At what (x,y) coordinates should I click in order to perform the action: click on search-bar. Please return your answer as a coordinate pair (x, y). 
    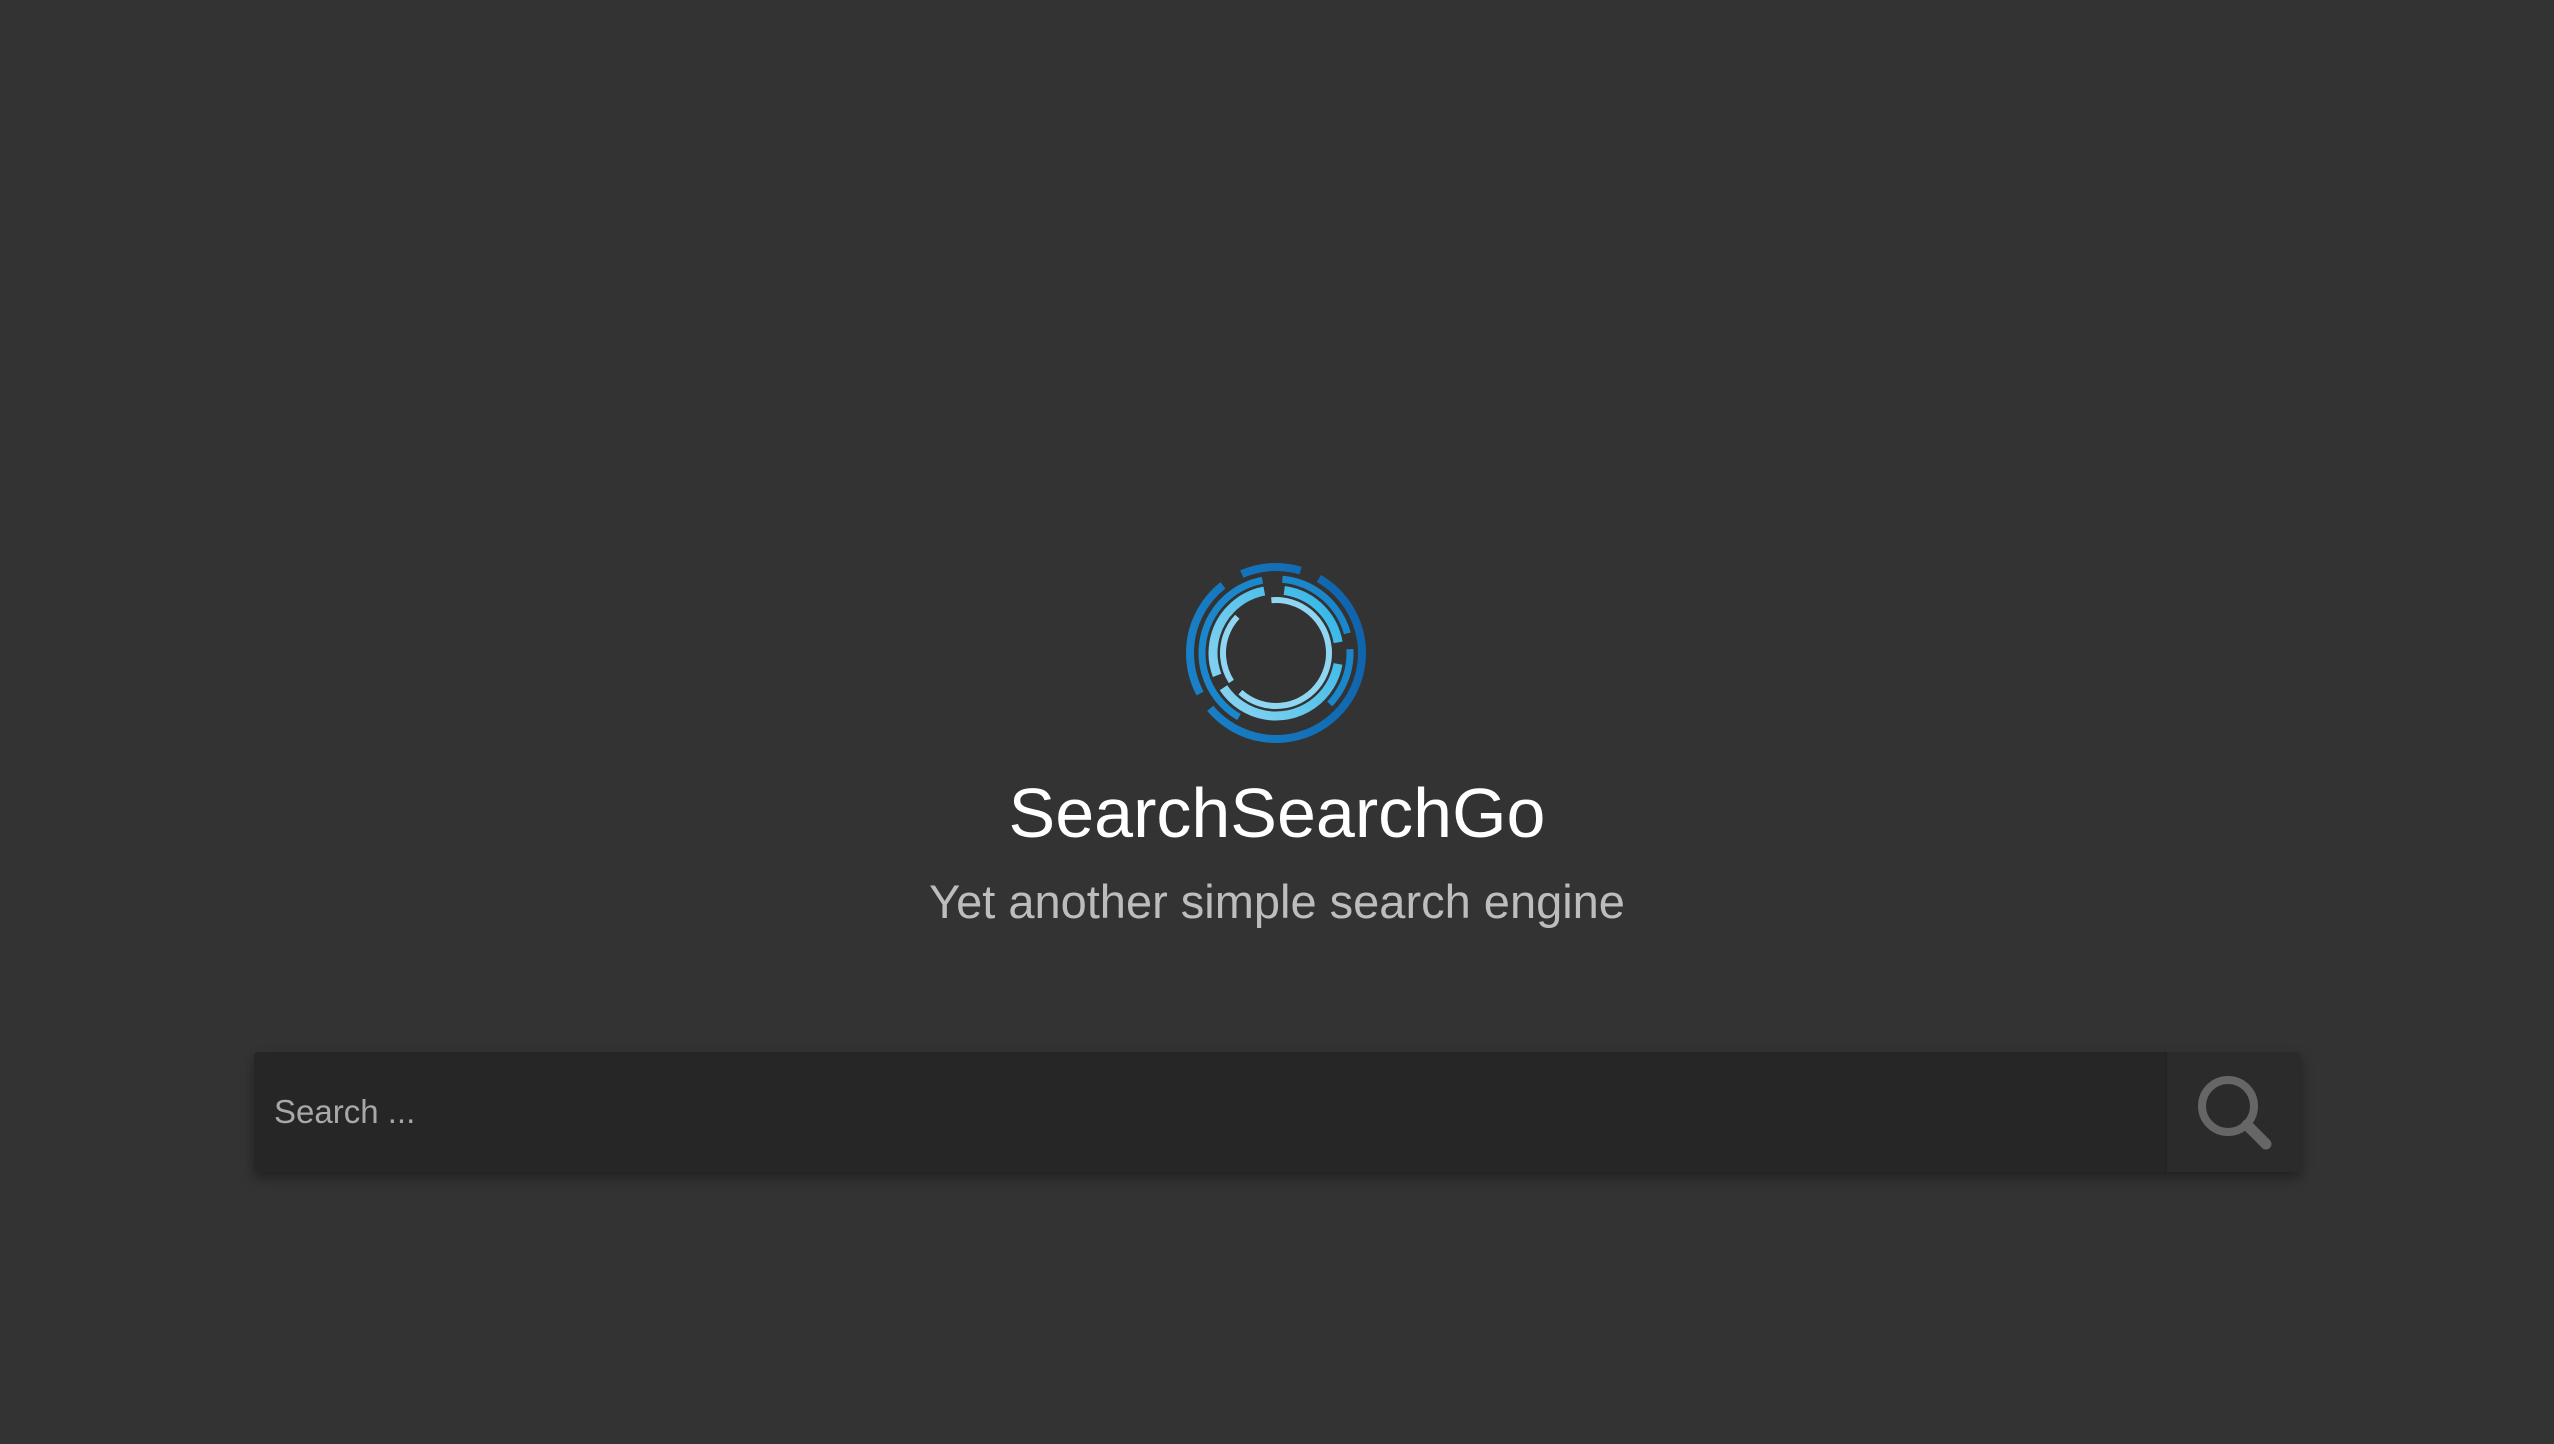
    Looking at the image, I should click on (1277, 1112).